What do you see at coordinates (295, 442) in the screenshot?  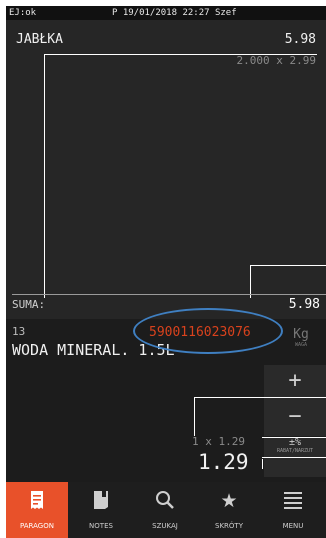 I see `discount-label: ±%` at bounding box center [295, 442].